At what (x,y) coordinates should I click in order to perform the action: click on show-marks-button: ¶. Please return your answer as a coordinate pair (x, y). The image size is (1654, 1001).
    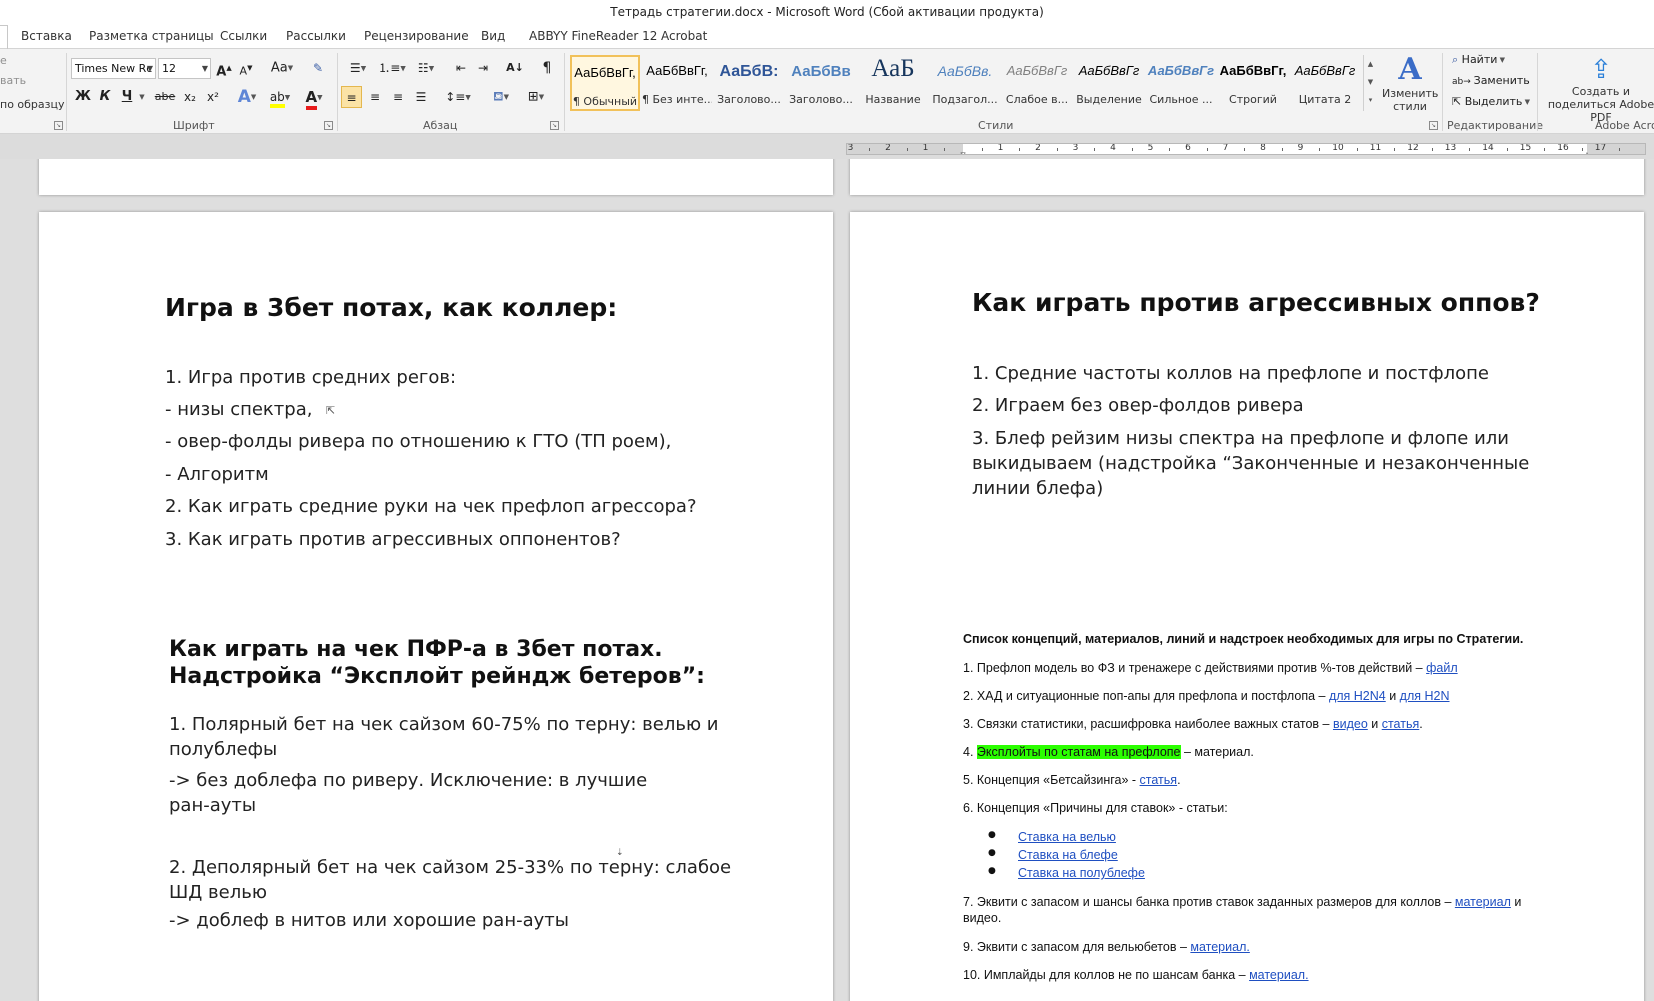
    Looking at the image, I should click on (547, 68).